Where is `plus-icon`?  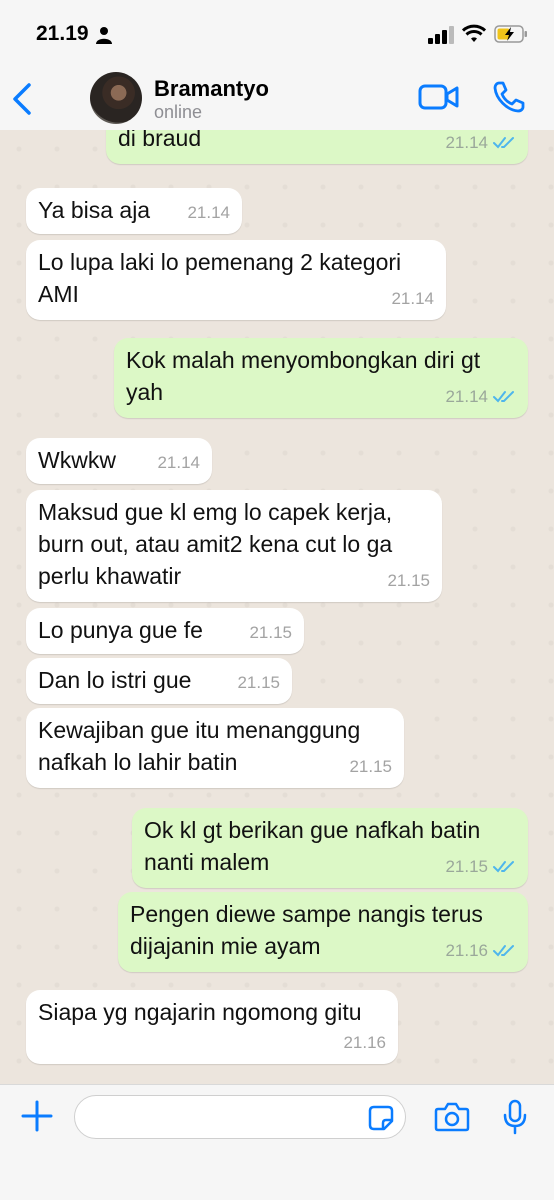
plus-icon is located at coordinates (37, 1116).